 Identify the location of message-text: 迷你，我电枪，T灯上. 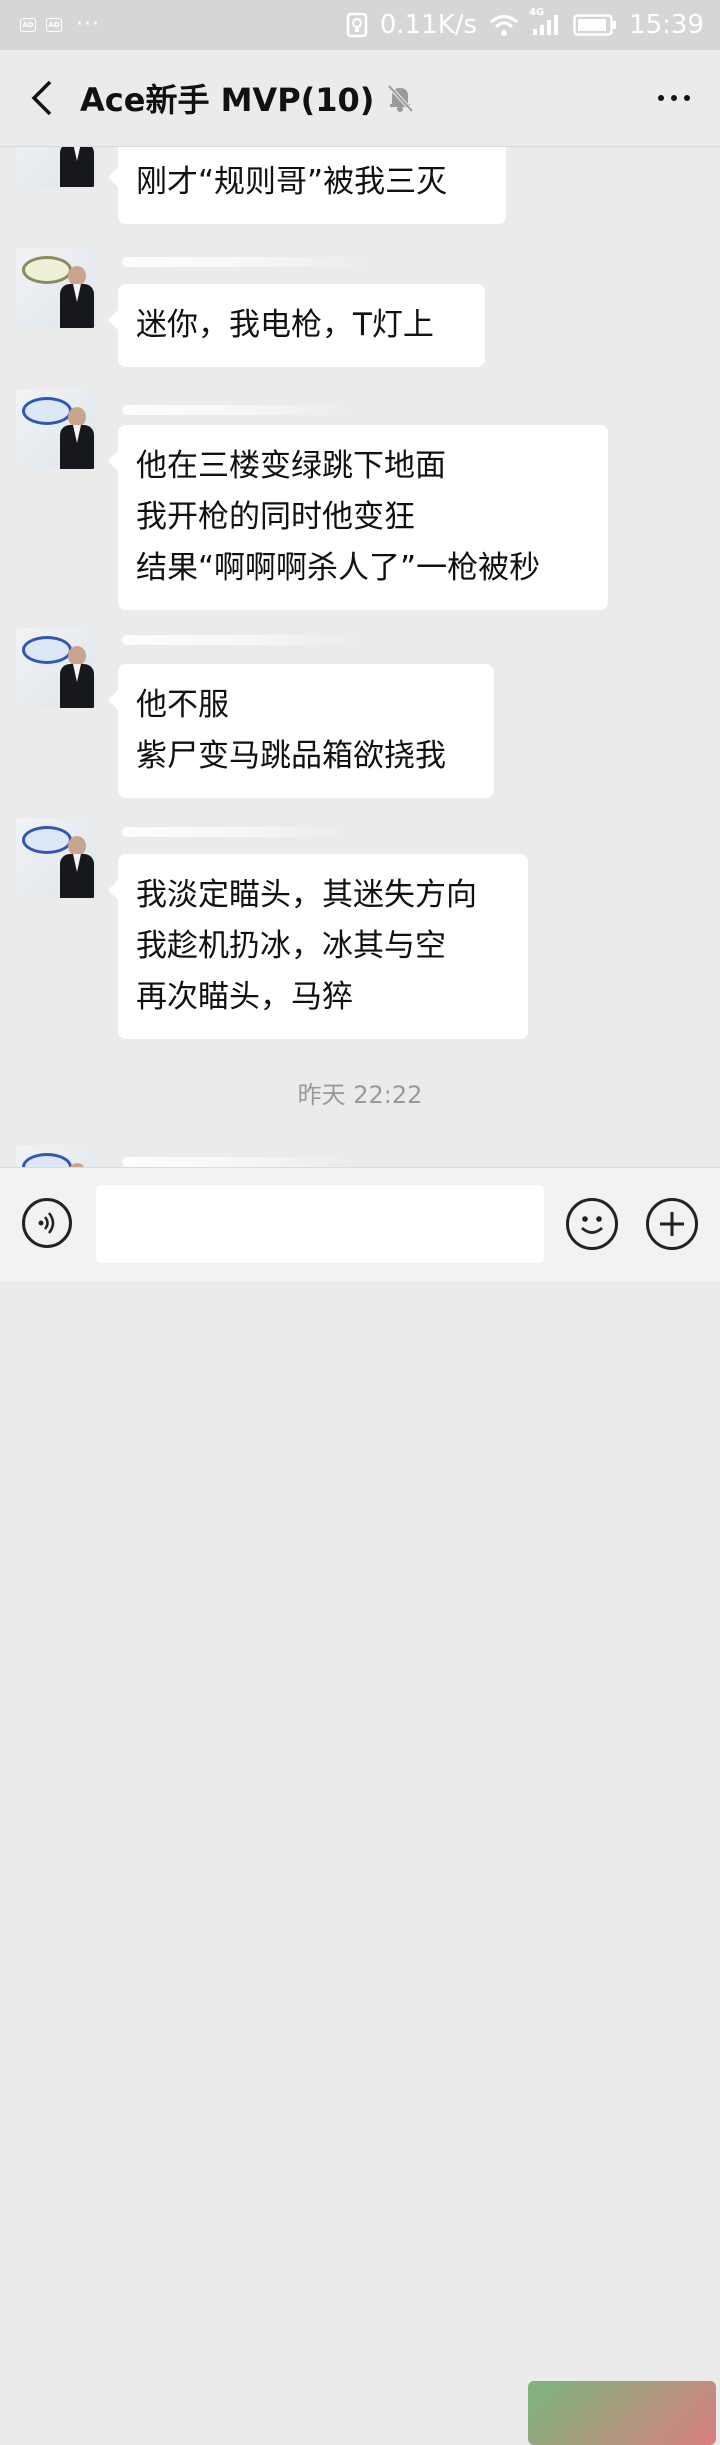
(285, 325).